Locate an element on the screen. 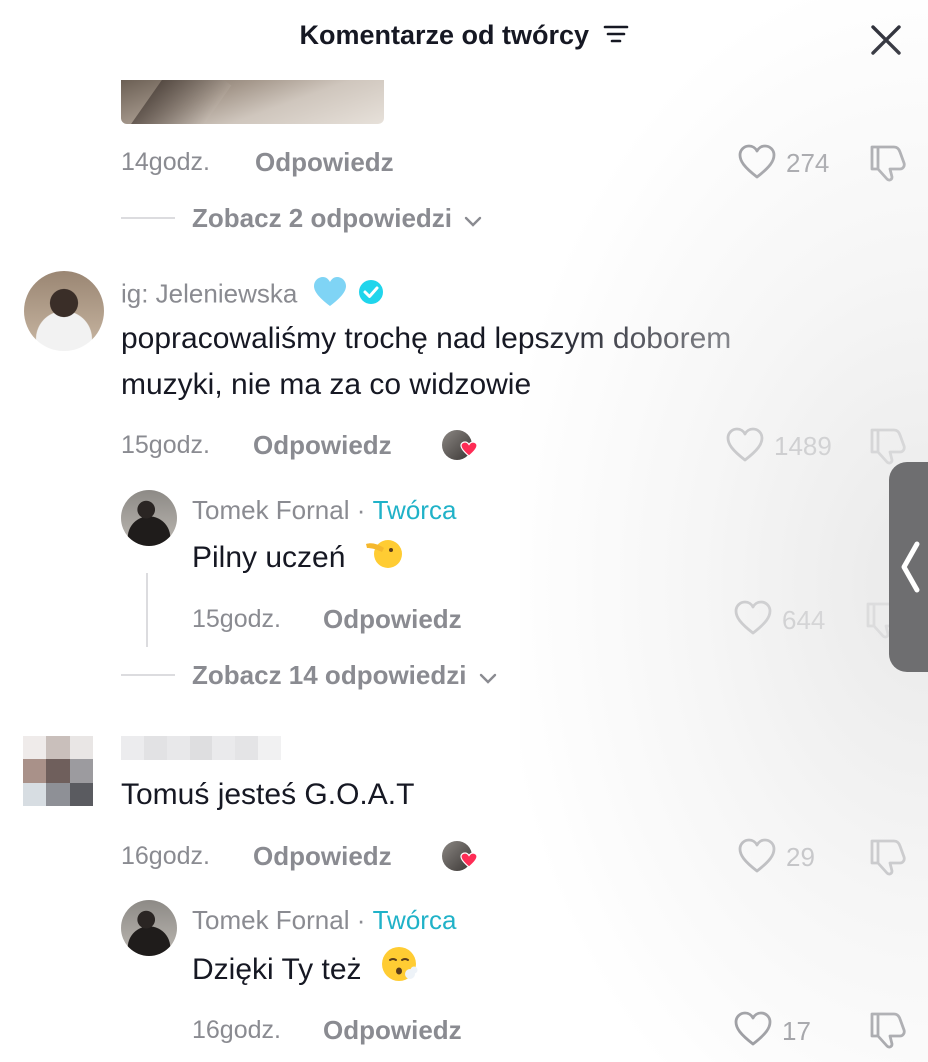 The height and width of the screenshot is (1062, 928). comment-text: Tomuś jesteś G.O.A.T is located at coordinates (268, 794).